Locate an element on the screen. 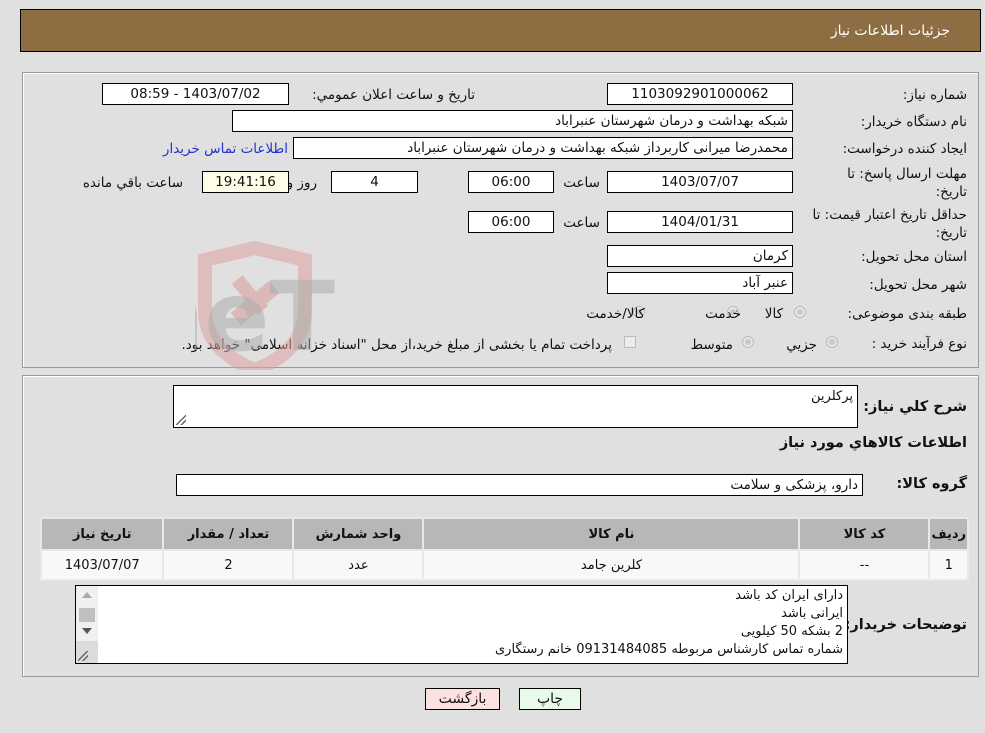 The width and height of the screenshot is (985, 733). table-row: 1 -- کلرین جامد عدد 2 1403/07/07 is located at coordinates (504, 565).